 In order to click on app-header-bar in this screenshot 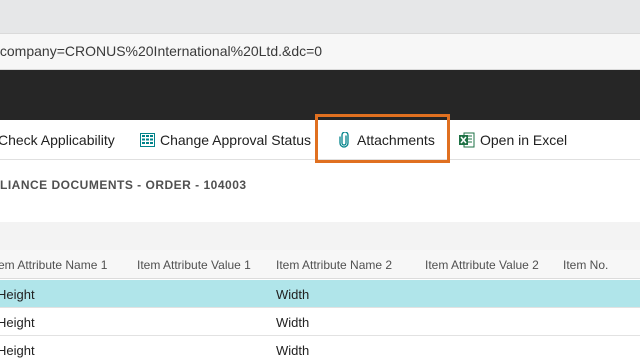, I will do `click(320, 95)`.